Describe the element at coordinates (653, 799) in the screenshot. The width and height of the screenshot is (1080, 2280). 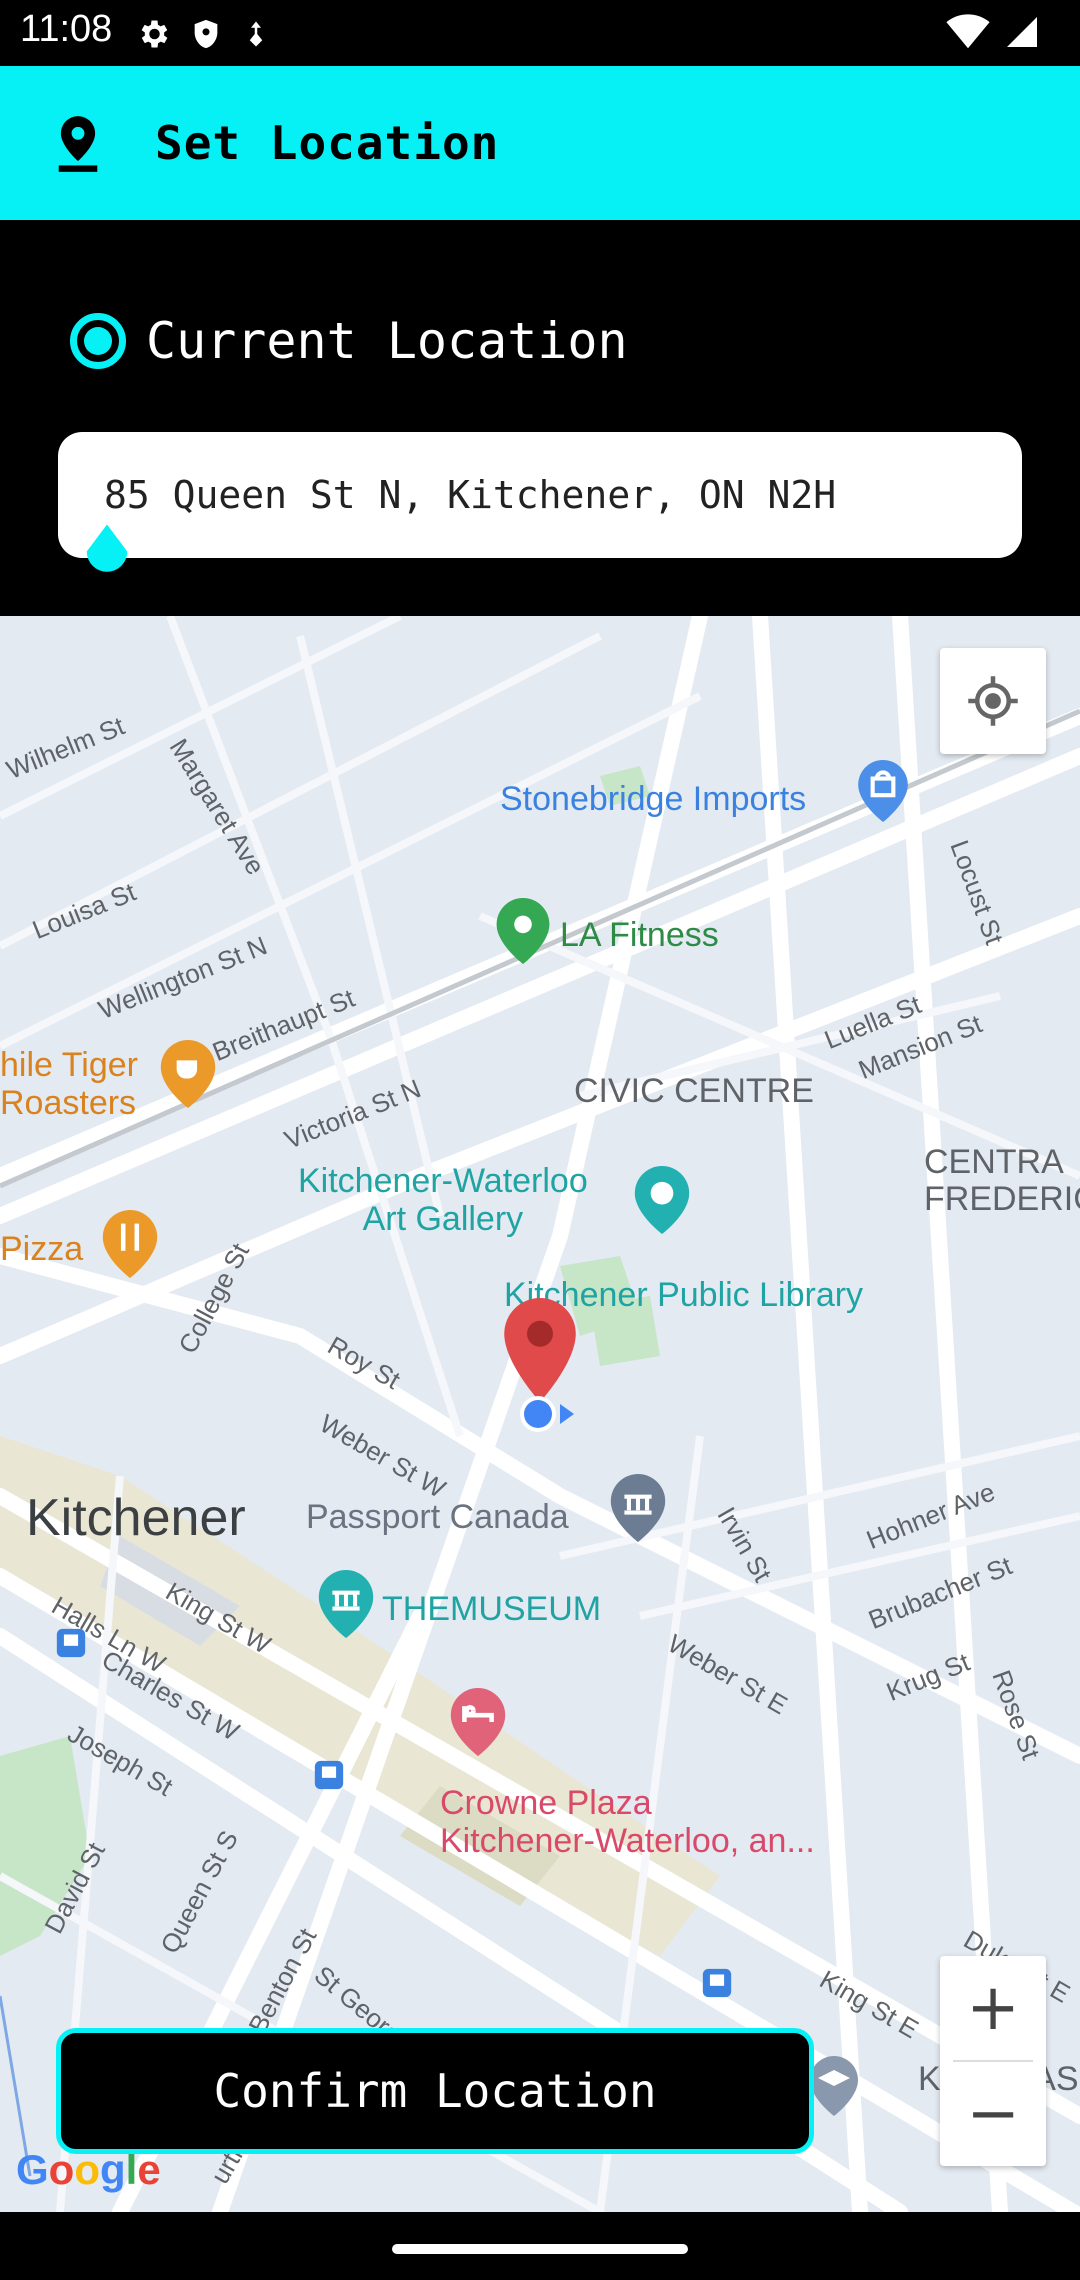
I see `poi-label: Stonebridge Imports` at that location.